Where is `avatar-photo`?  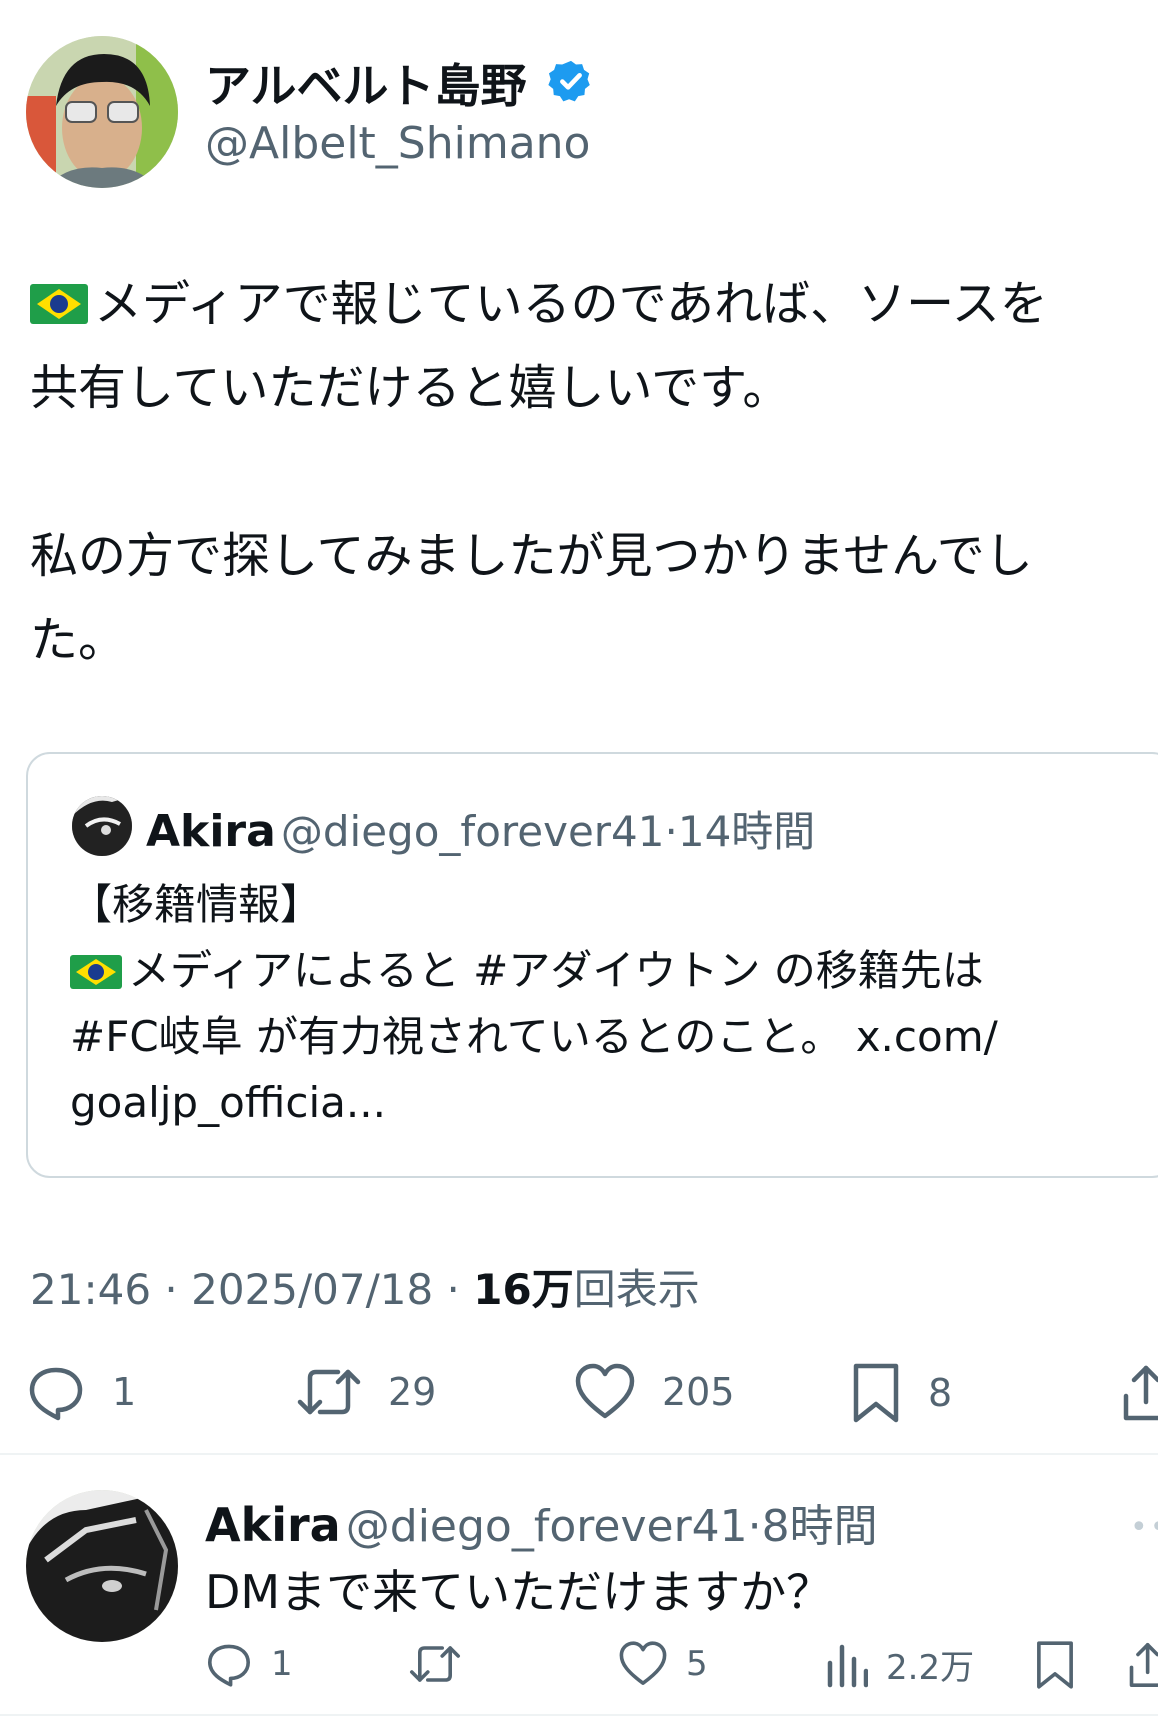 avatar-photo is located at coordinates (102, 112).